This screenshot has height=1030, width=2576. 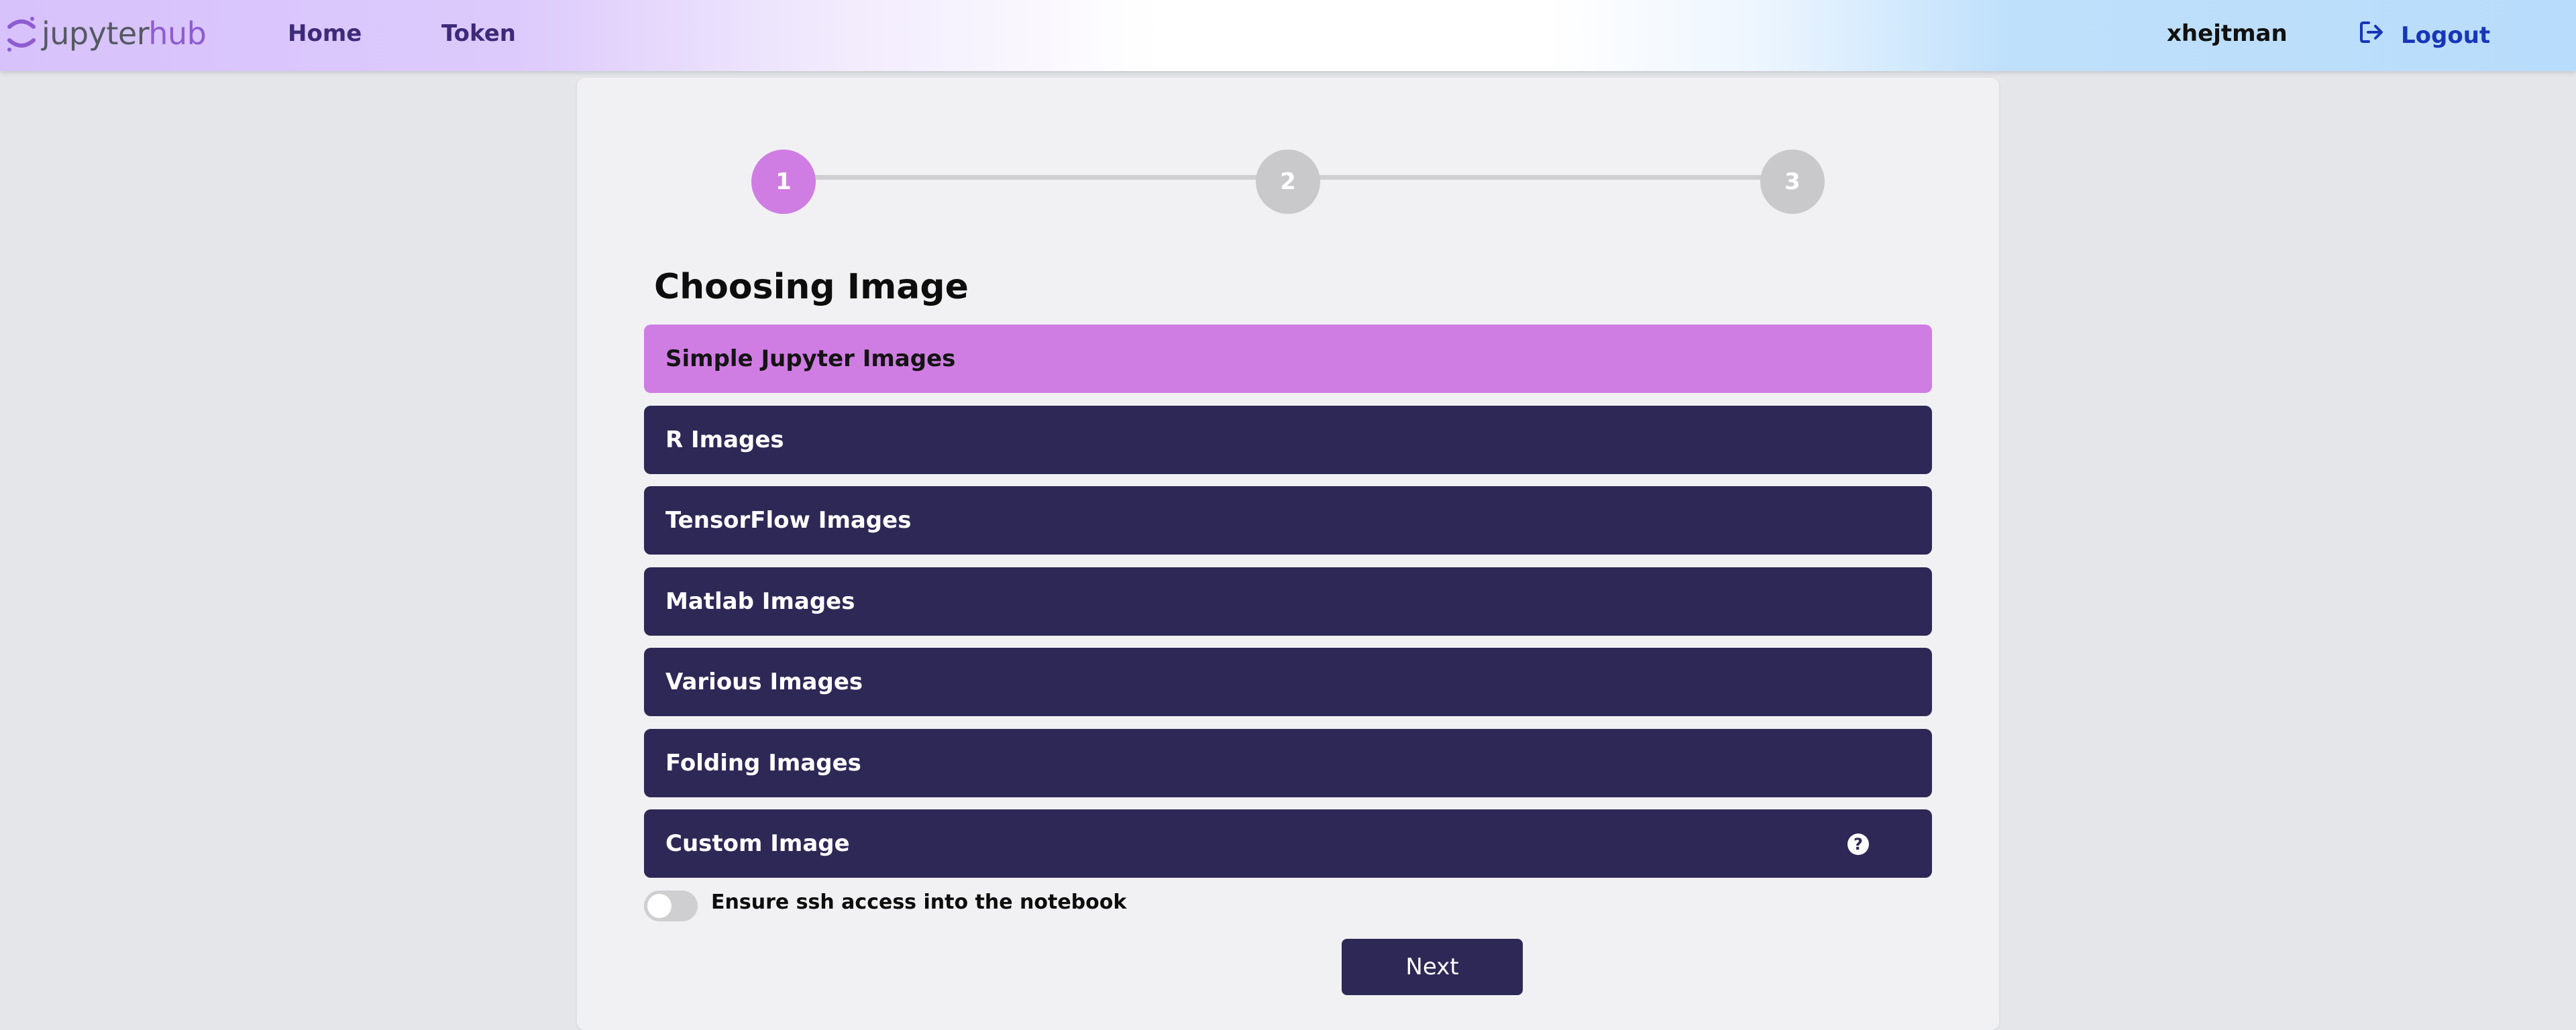 What do you see at coordinates (2371, 35) in the screenshot?
I see `sign-out-icon` at bounding box center [2371, 35].